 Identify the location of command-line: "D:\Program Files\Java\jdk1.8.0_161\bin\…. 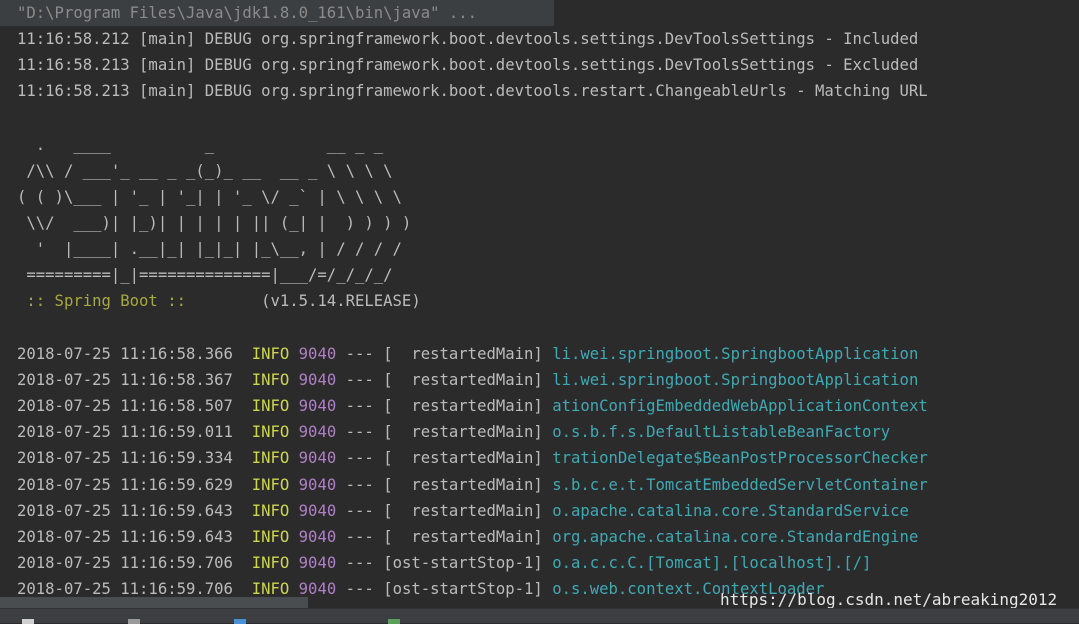
(247, 13).